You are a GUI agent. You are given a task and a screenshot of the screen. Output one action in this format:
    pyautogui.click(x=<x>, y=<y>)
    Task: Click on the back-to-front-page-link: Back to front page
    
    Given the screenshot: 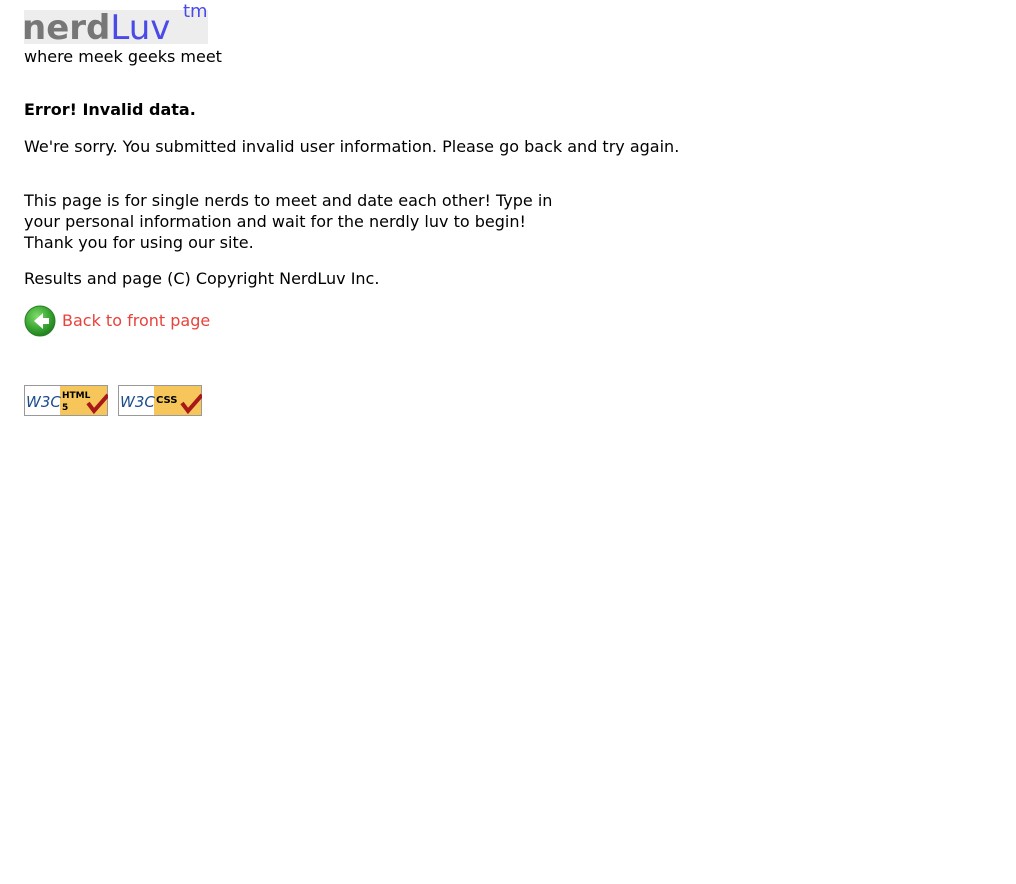 What is the action you would take?
    pyautogui.click(x=117, y=321)
    